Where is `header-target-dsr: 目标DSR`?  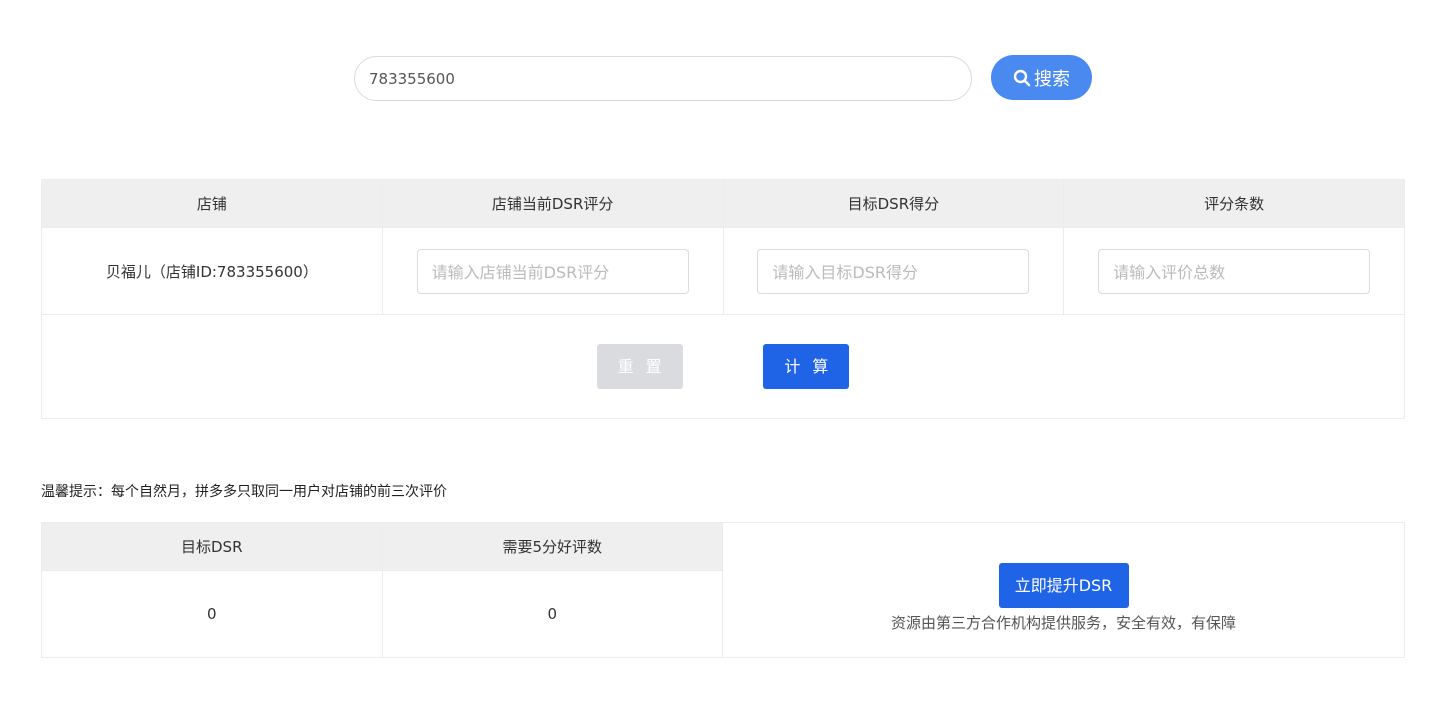 header-target-dsr: 目标DSR is located at coordinates (212, 546).